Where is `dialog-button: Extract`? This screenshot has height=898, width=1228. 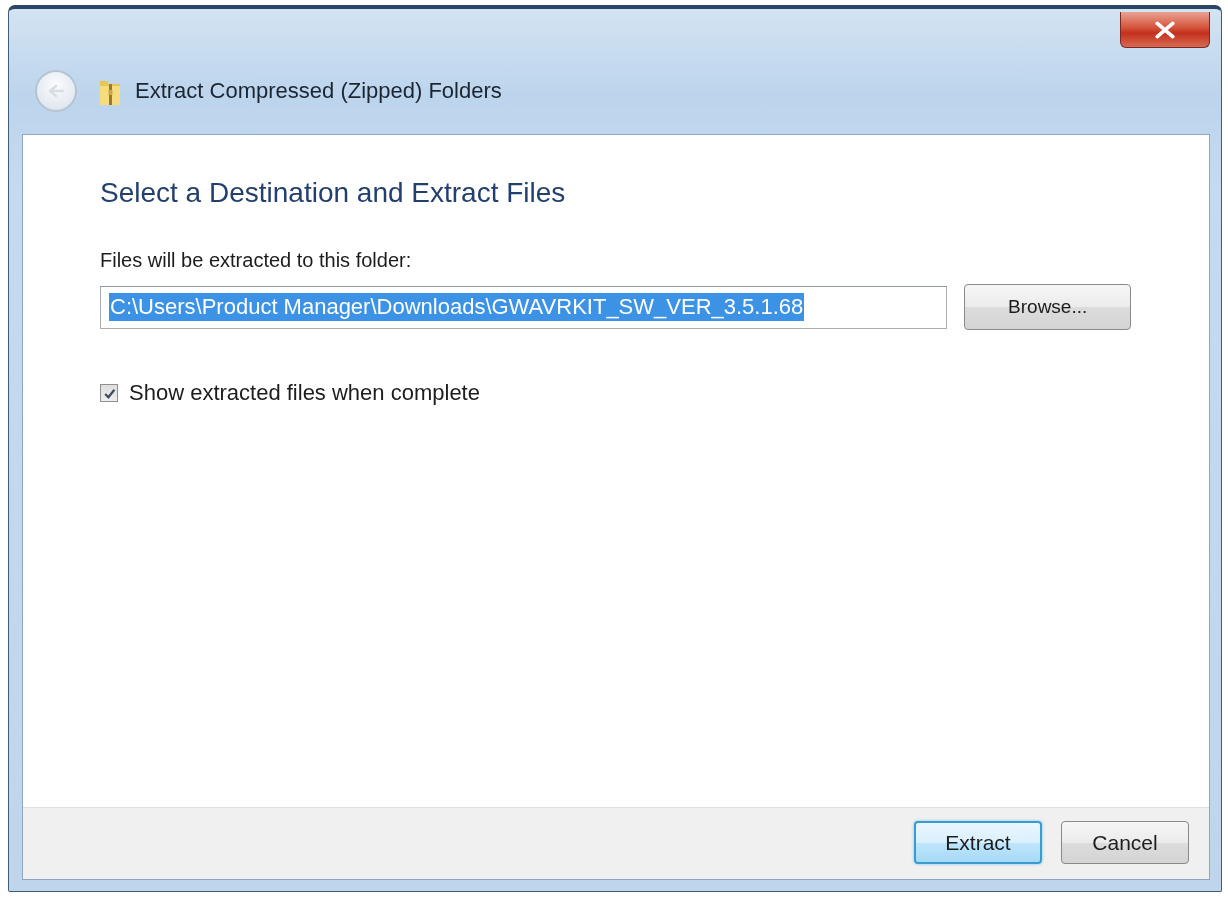
dialog-button: Extract is located at coordinates (978, 842).